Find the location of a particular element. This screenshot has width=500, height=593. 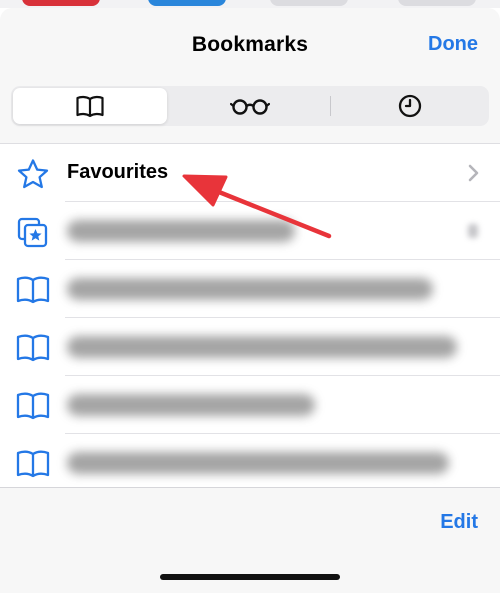

segmented-control is located at coordinates (250, 106).